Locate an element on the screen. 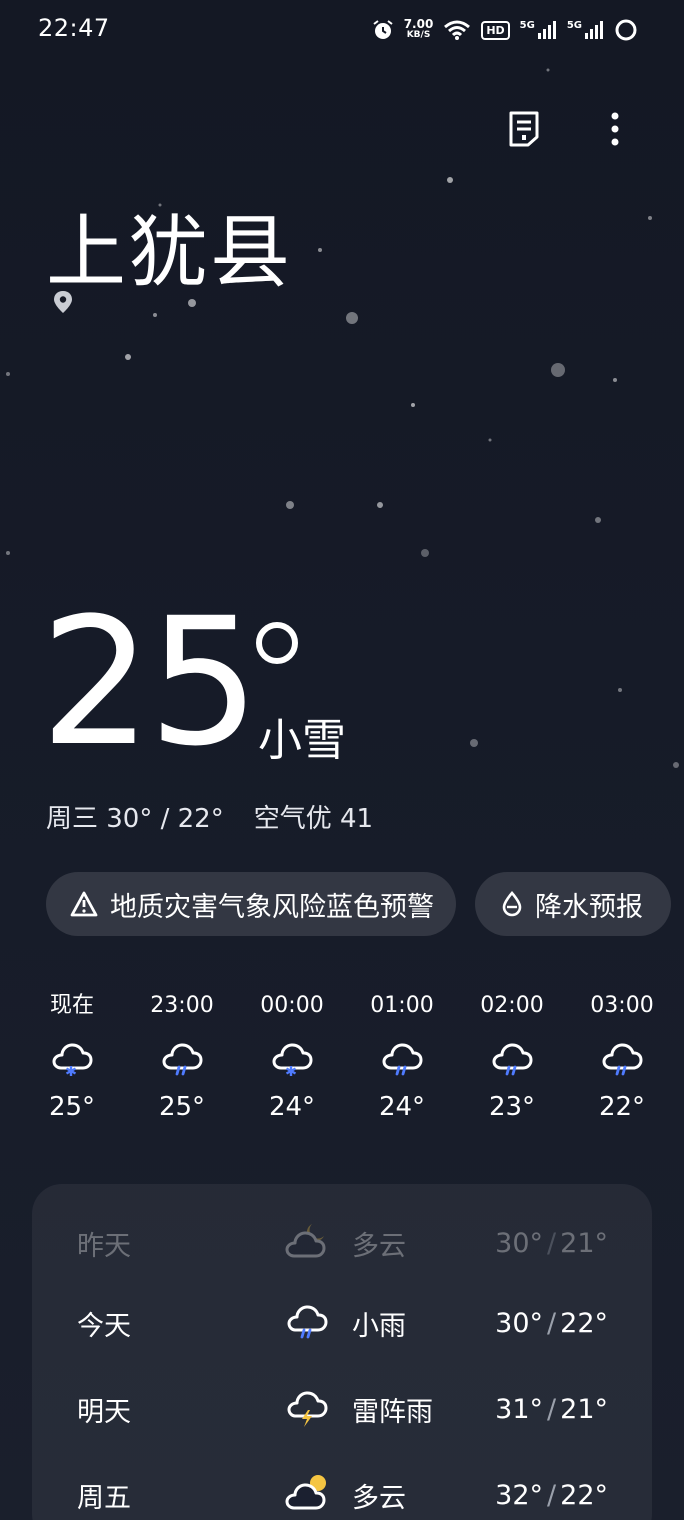 Image resolution: width=684 pixels, height=1520 pixels. current-condition: 小雪 is located at coordinates (302, 740).